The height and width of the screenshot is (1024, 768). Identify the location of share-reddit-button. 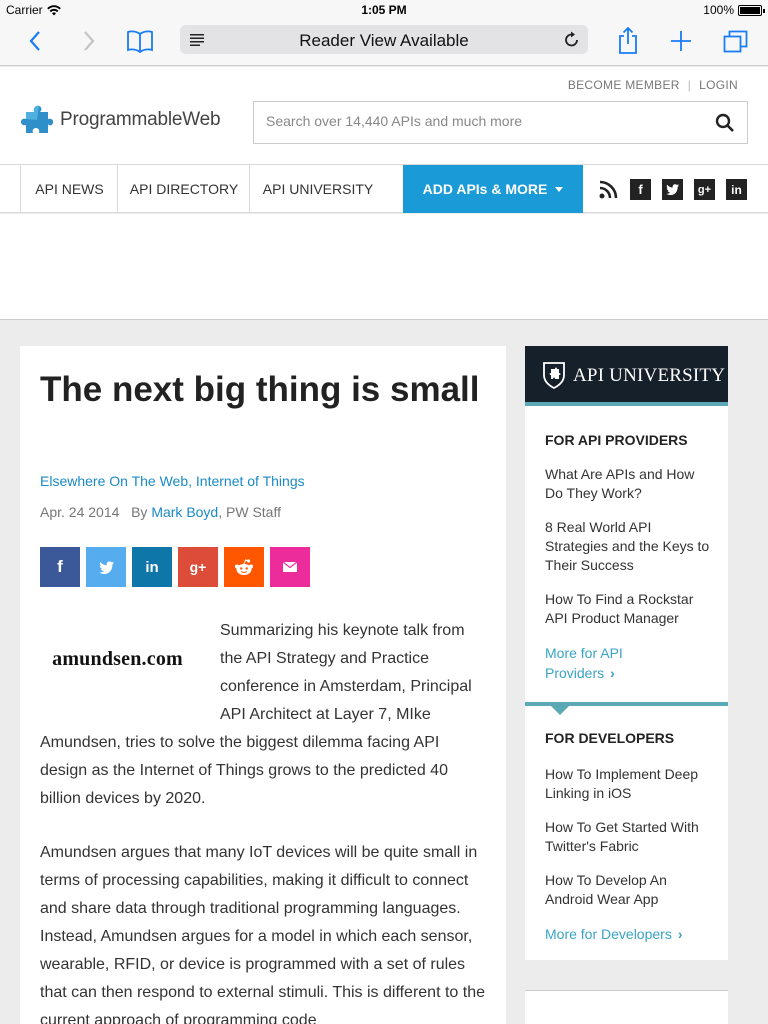
(244, 567).